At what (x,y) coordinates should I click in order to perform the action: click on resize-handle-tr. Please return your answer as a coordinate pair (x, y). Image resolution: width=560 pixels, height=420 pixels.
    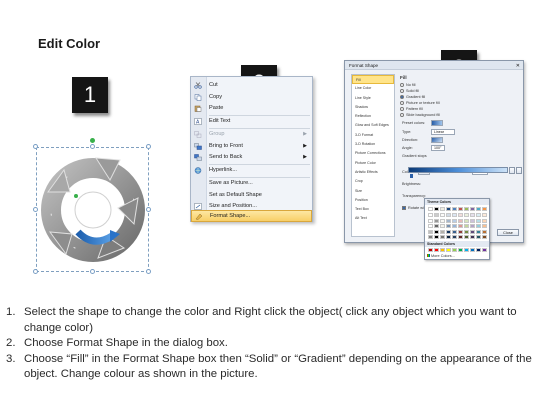
    Looking at the image, I should click on (148, 146).